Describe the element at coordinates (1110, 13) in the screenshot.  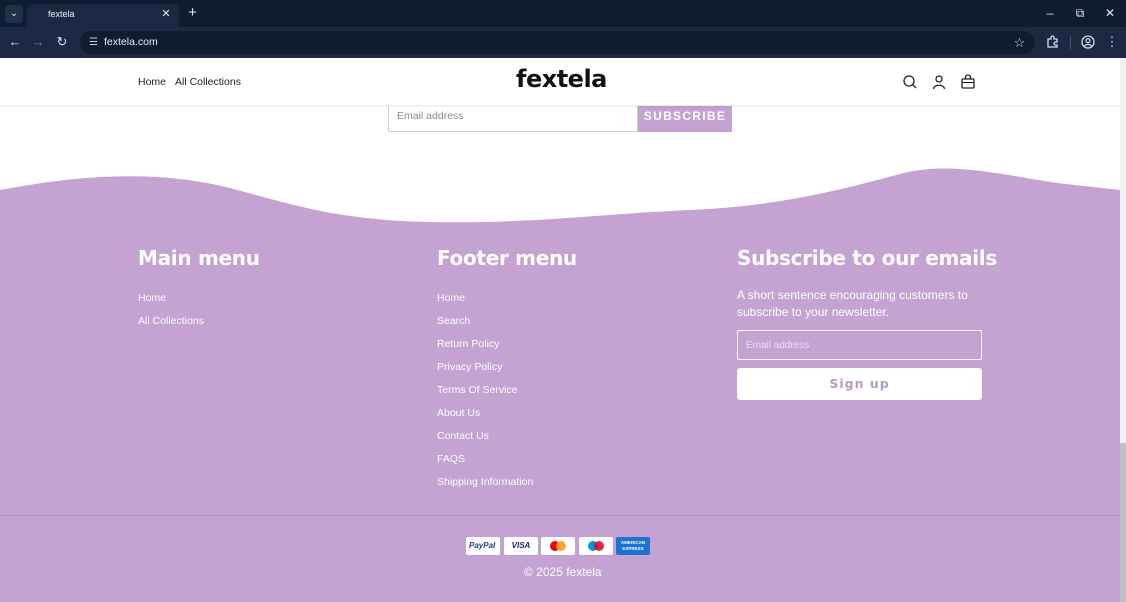
I see `close-window-button: ✕` at that location.